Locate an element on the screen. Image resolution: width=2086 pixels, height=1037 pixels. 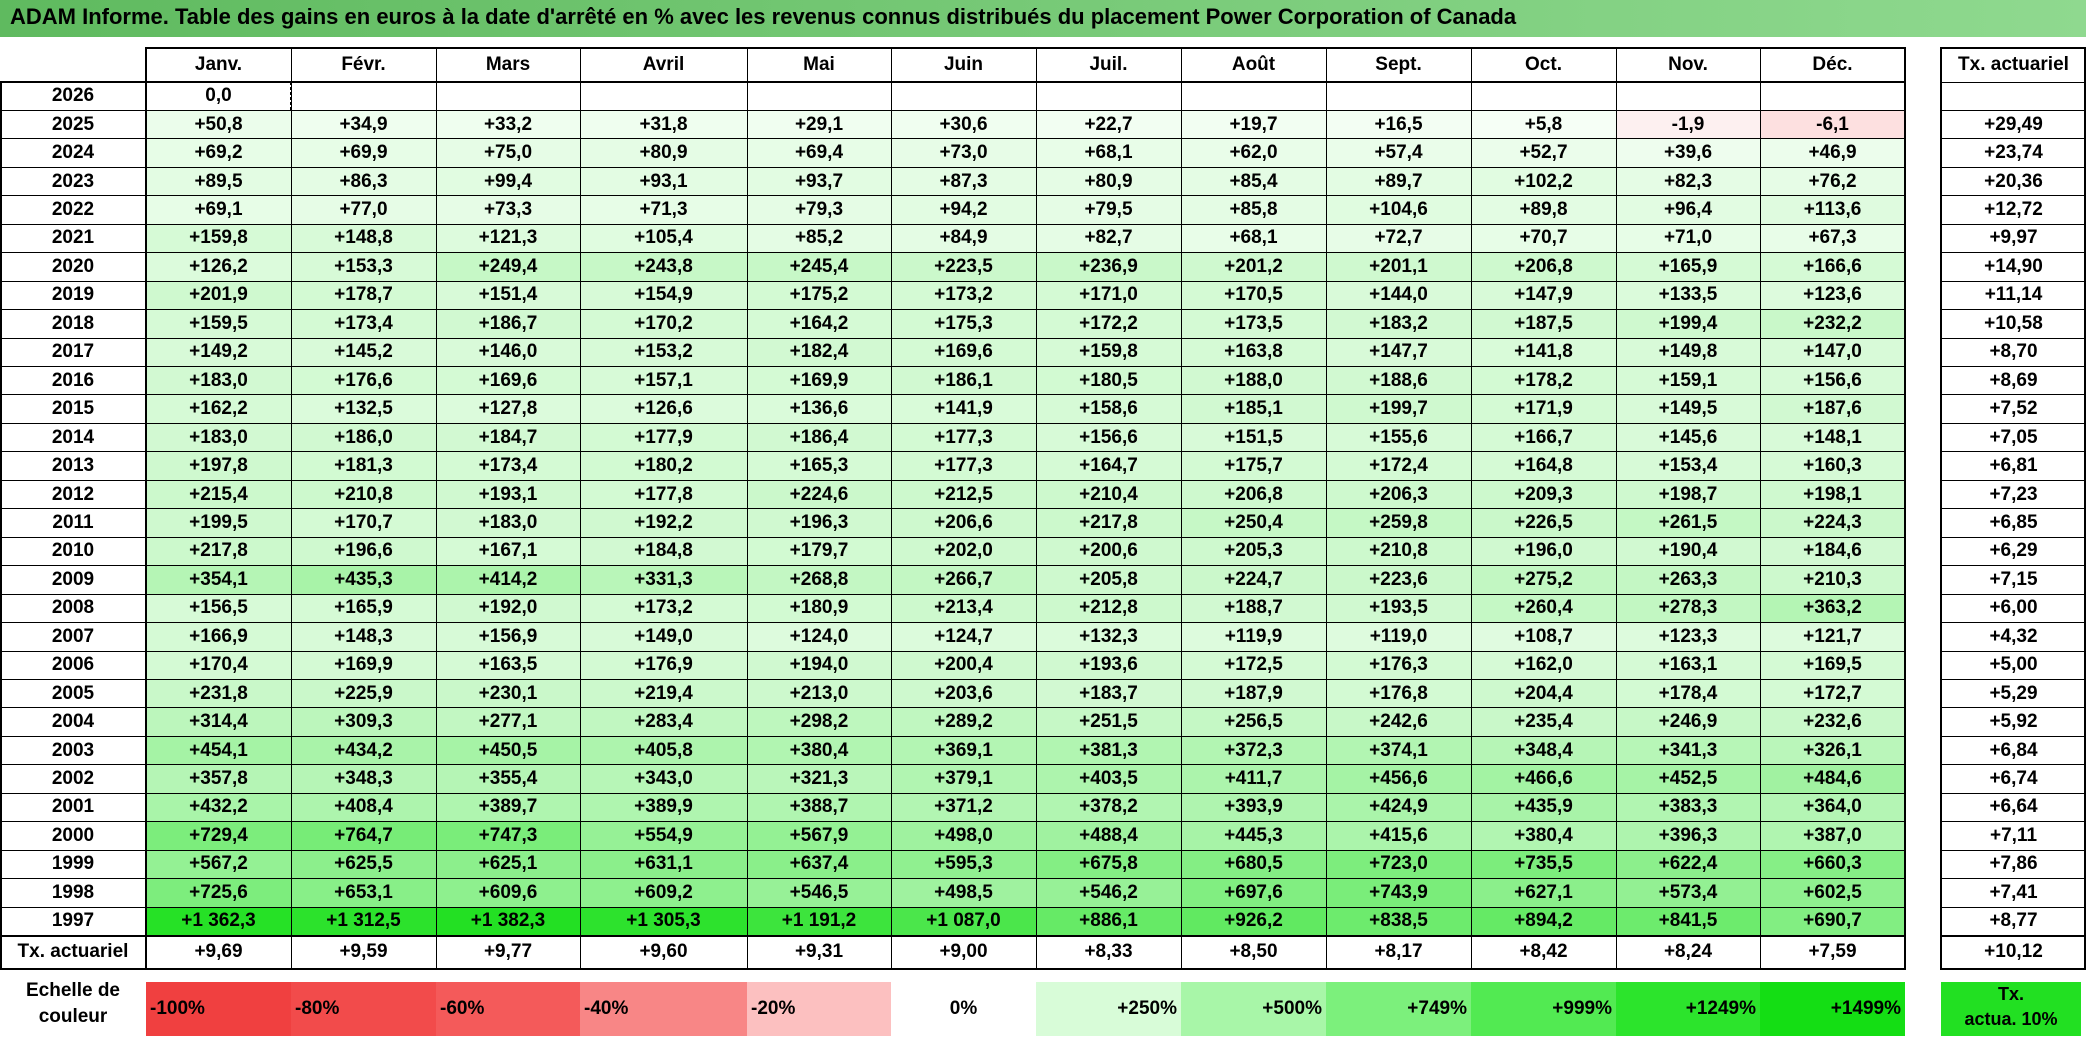
footer-cell: +9,60 is located at coordinates (663, 951).